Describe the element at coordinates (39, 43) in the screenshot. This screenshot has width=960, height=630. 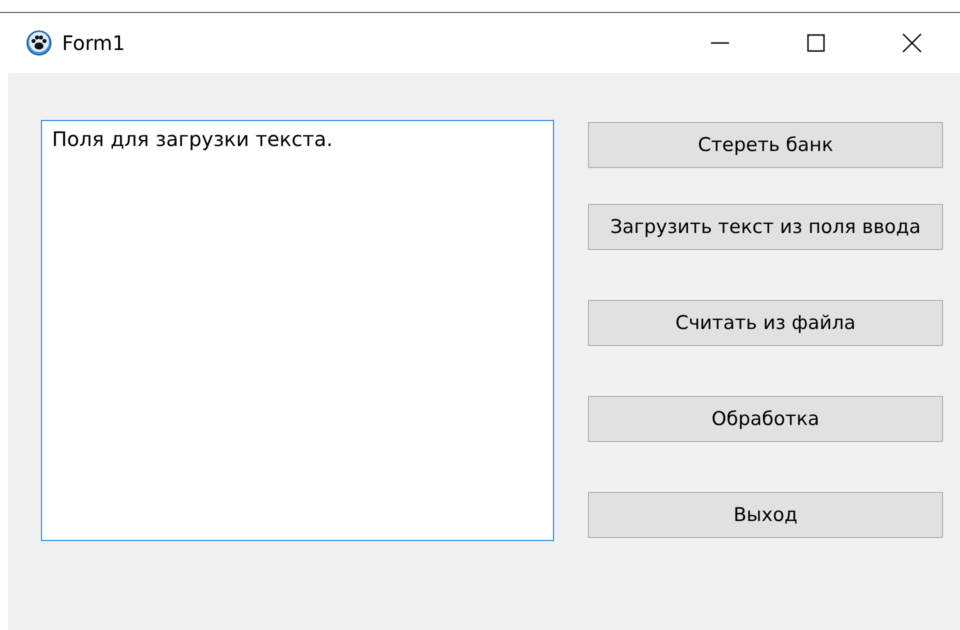
I see `paw-icon` at that location.